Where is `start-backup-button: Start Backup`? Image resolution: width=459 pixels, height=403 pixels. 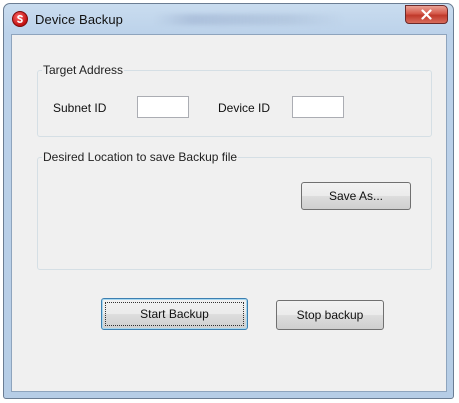 start-backup-button: Start Backup is located at coordinates (174, 314).